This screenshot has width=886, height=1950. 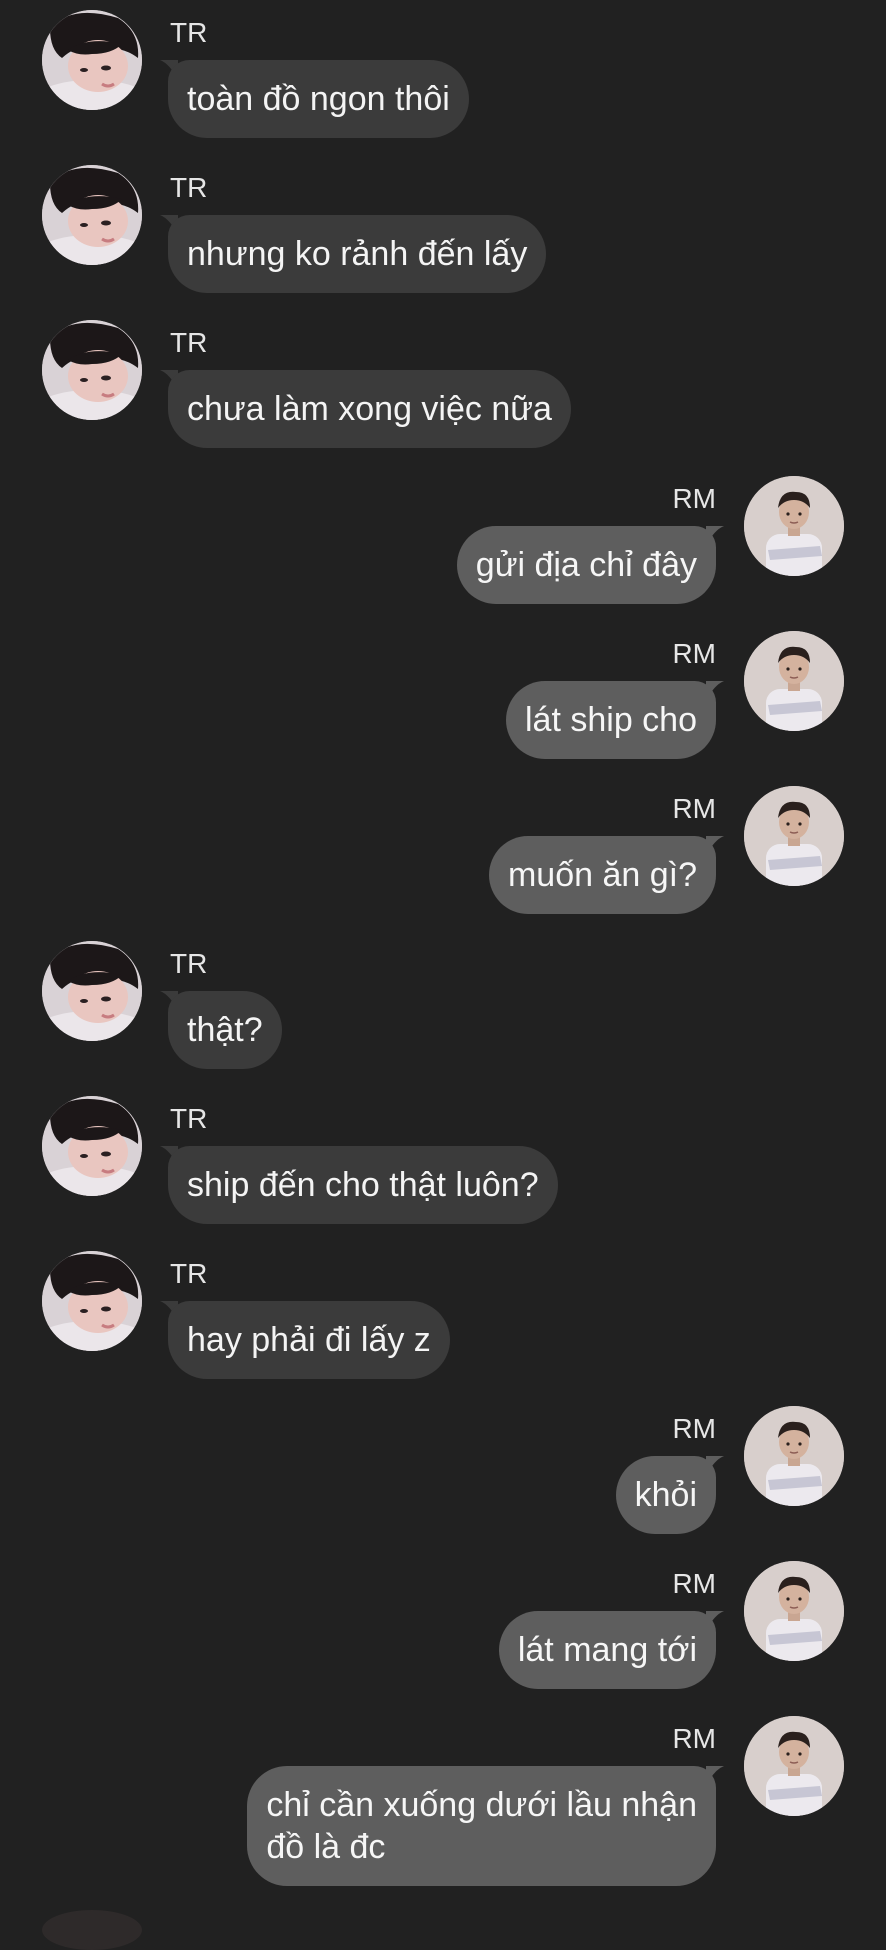 What do you see at coordinates (92, 1930) in the screenshot?
I see `next-avatar-partial` at bounding box center [92, 1930].